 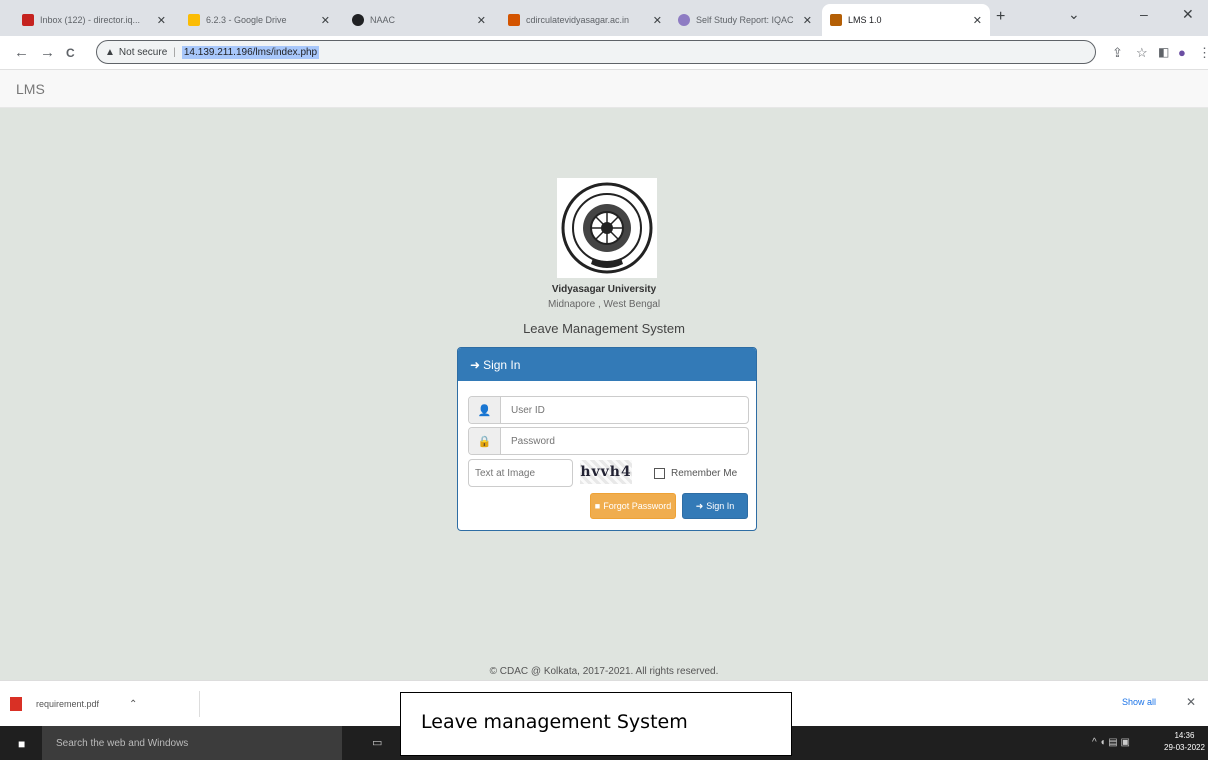 What do you see at coordinates (70, 53) in the screenshot?
I see `reload-icon: C` at bounding box center [70, 53].